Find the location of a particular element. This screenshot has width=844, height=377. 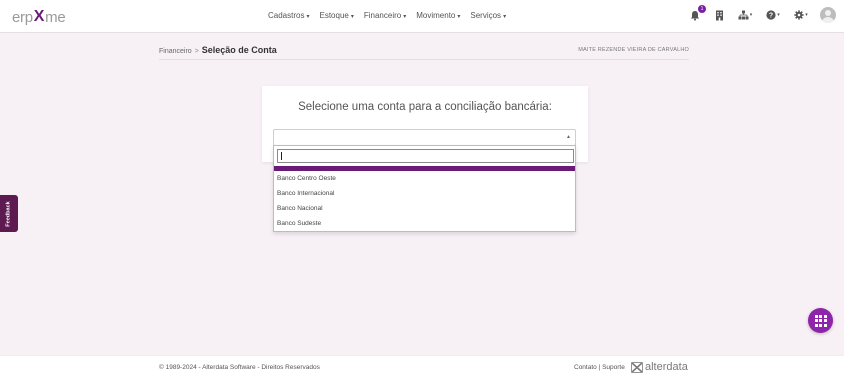

notification-badge: 1 is located at coordinates (702, 9).